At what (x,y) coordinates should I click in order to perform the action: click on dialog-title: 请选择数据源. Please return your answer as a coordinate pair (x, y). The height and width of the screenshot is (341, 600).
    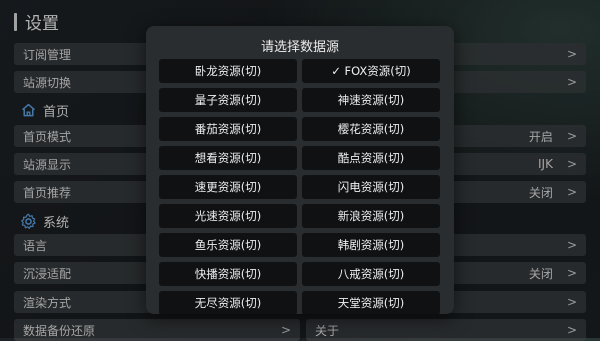
    Looking at the image, I should click on (299, 47).